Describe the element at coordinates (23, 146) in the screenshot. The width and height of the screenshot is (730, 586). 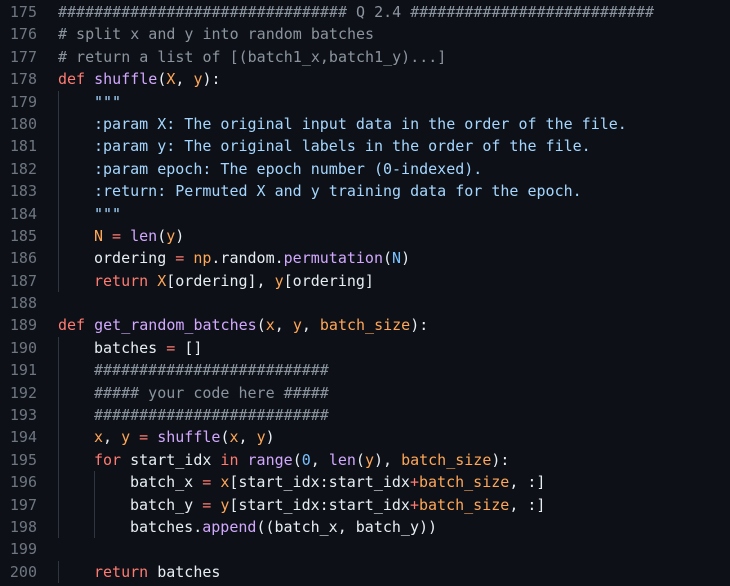
I see `line-number: 181` at that location.